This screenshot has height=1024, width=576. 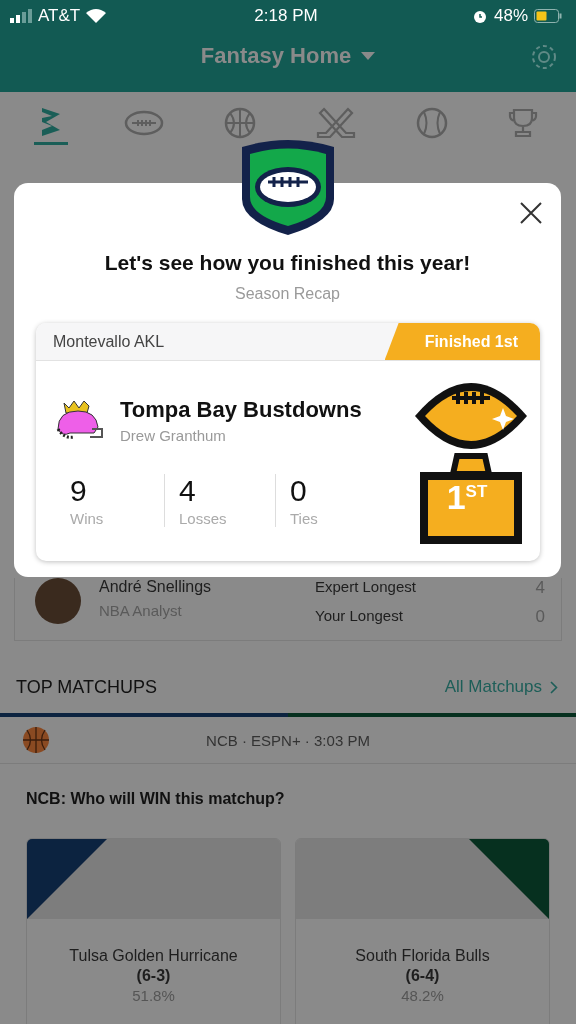 What do you see at coordinates (96, 16) in the screenshot?
I see `wifi-icon` at bounding box center [96, 16].